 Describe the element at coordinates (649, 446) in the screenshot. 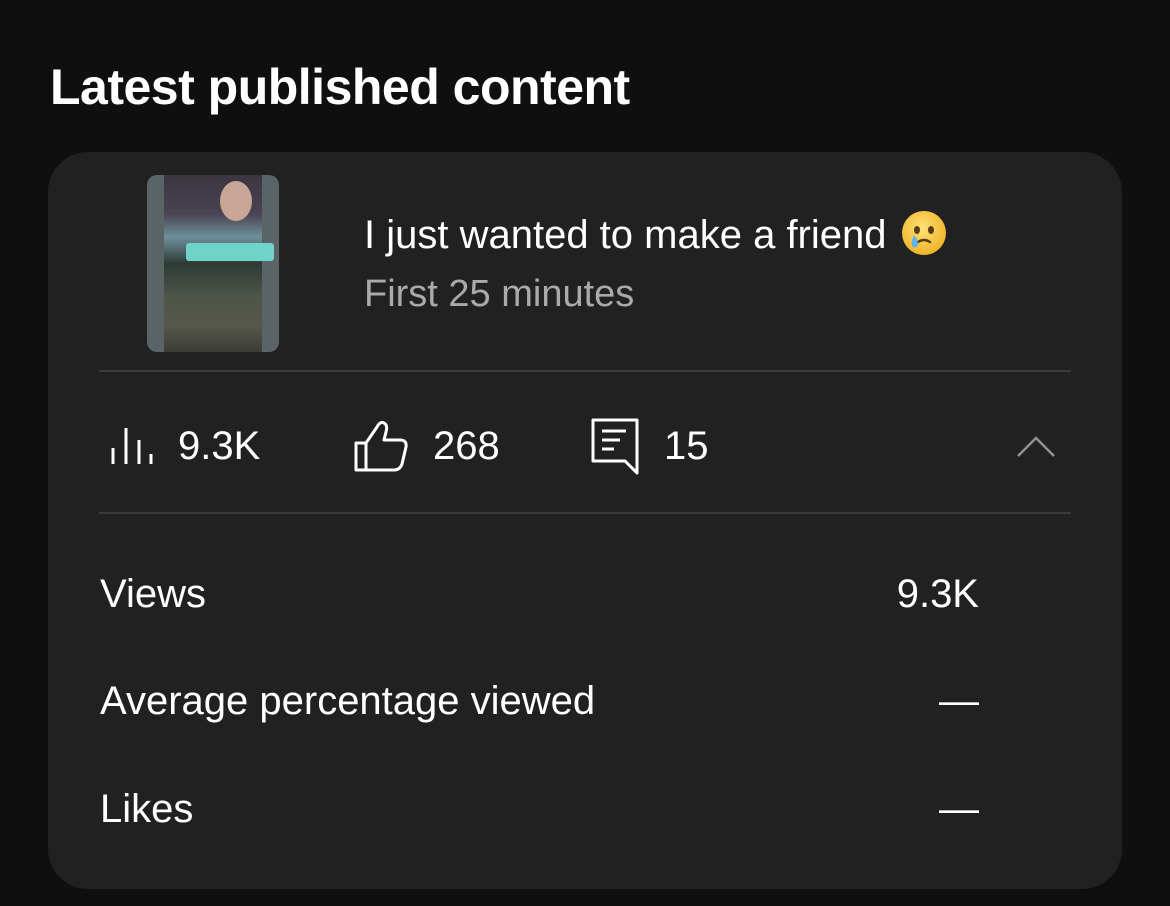

I see `comments-stat: 15` at that location.